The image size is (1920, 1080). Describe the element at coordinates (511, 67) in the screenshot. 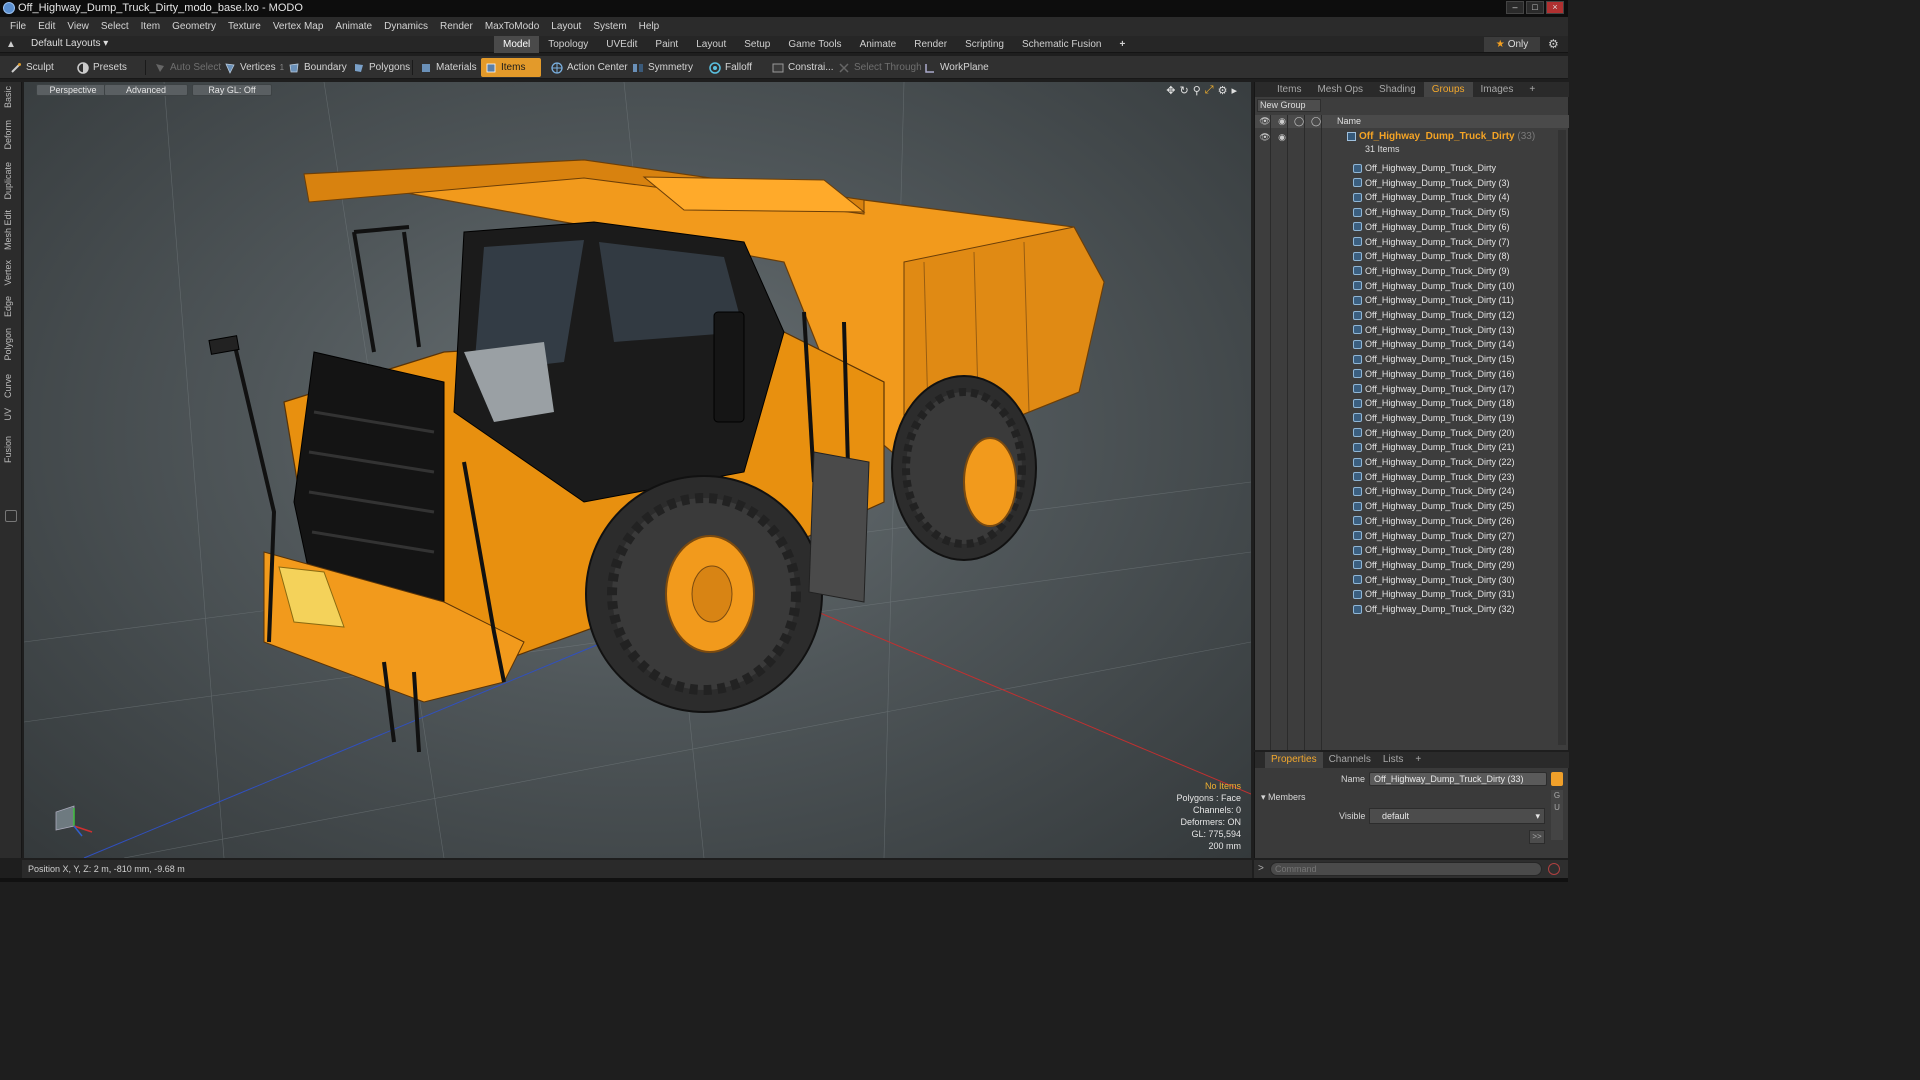

I see `items-button: Items` at that location.